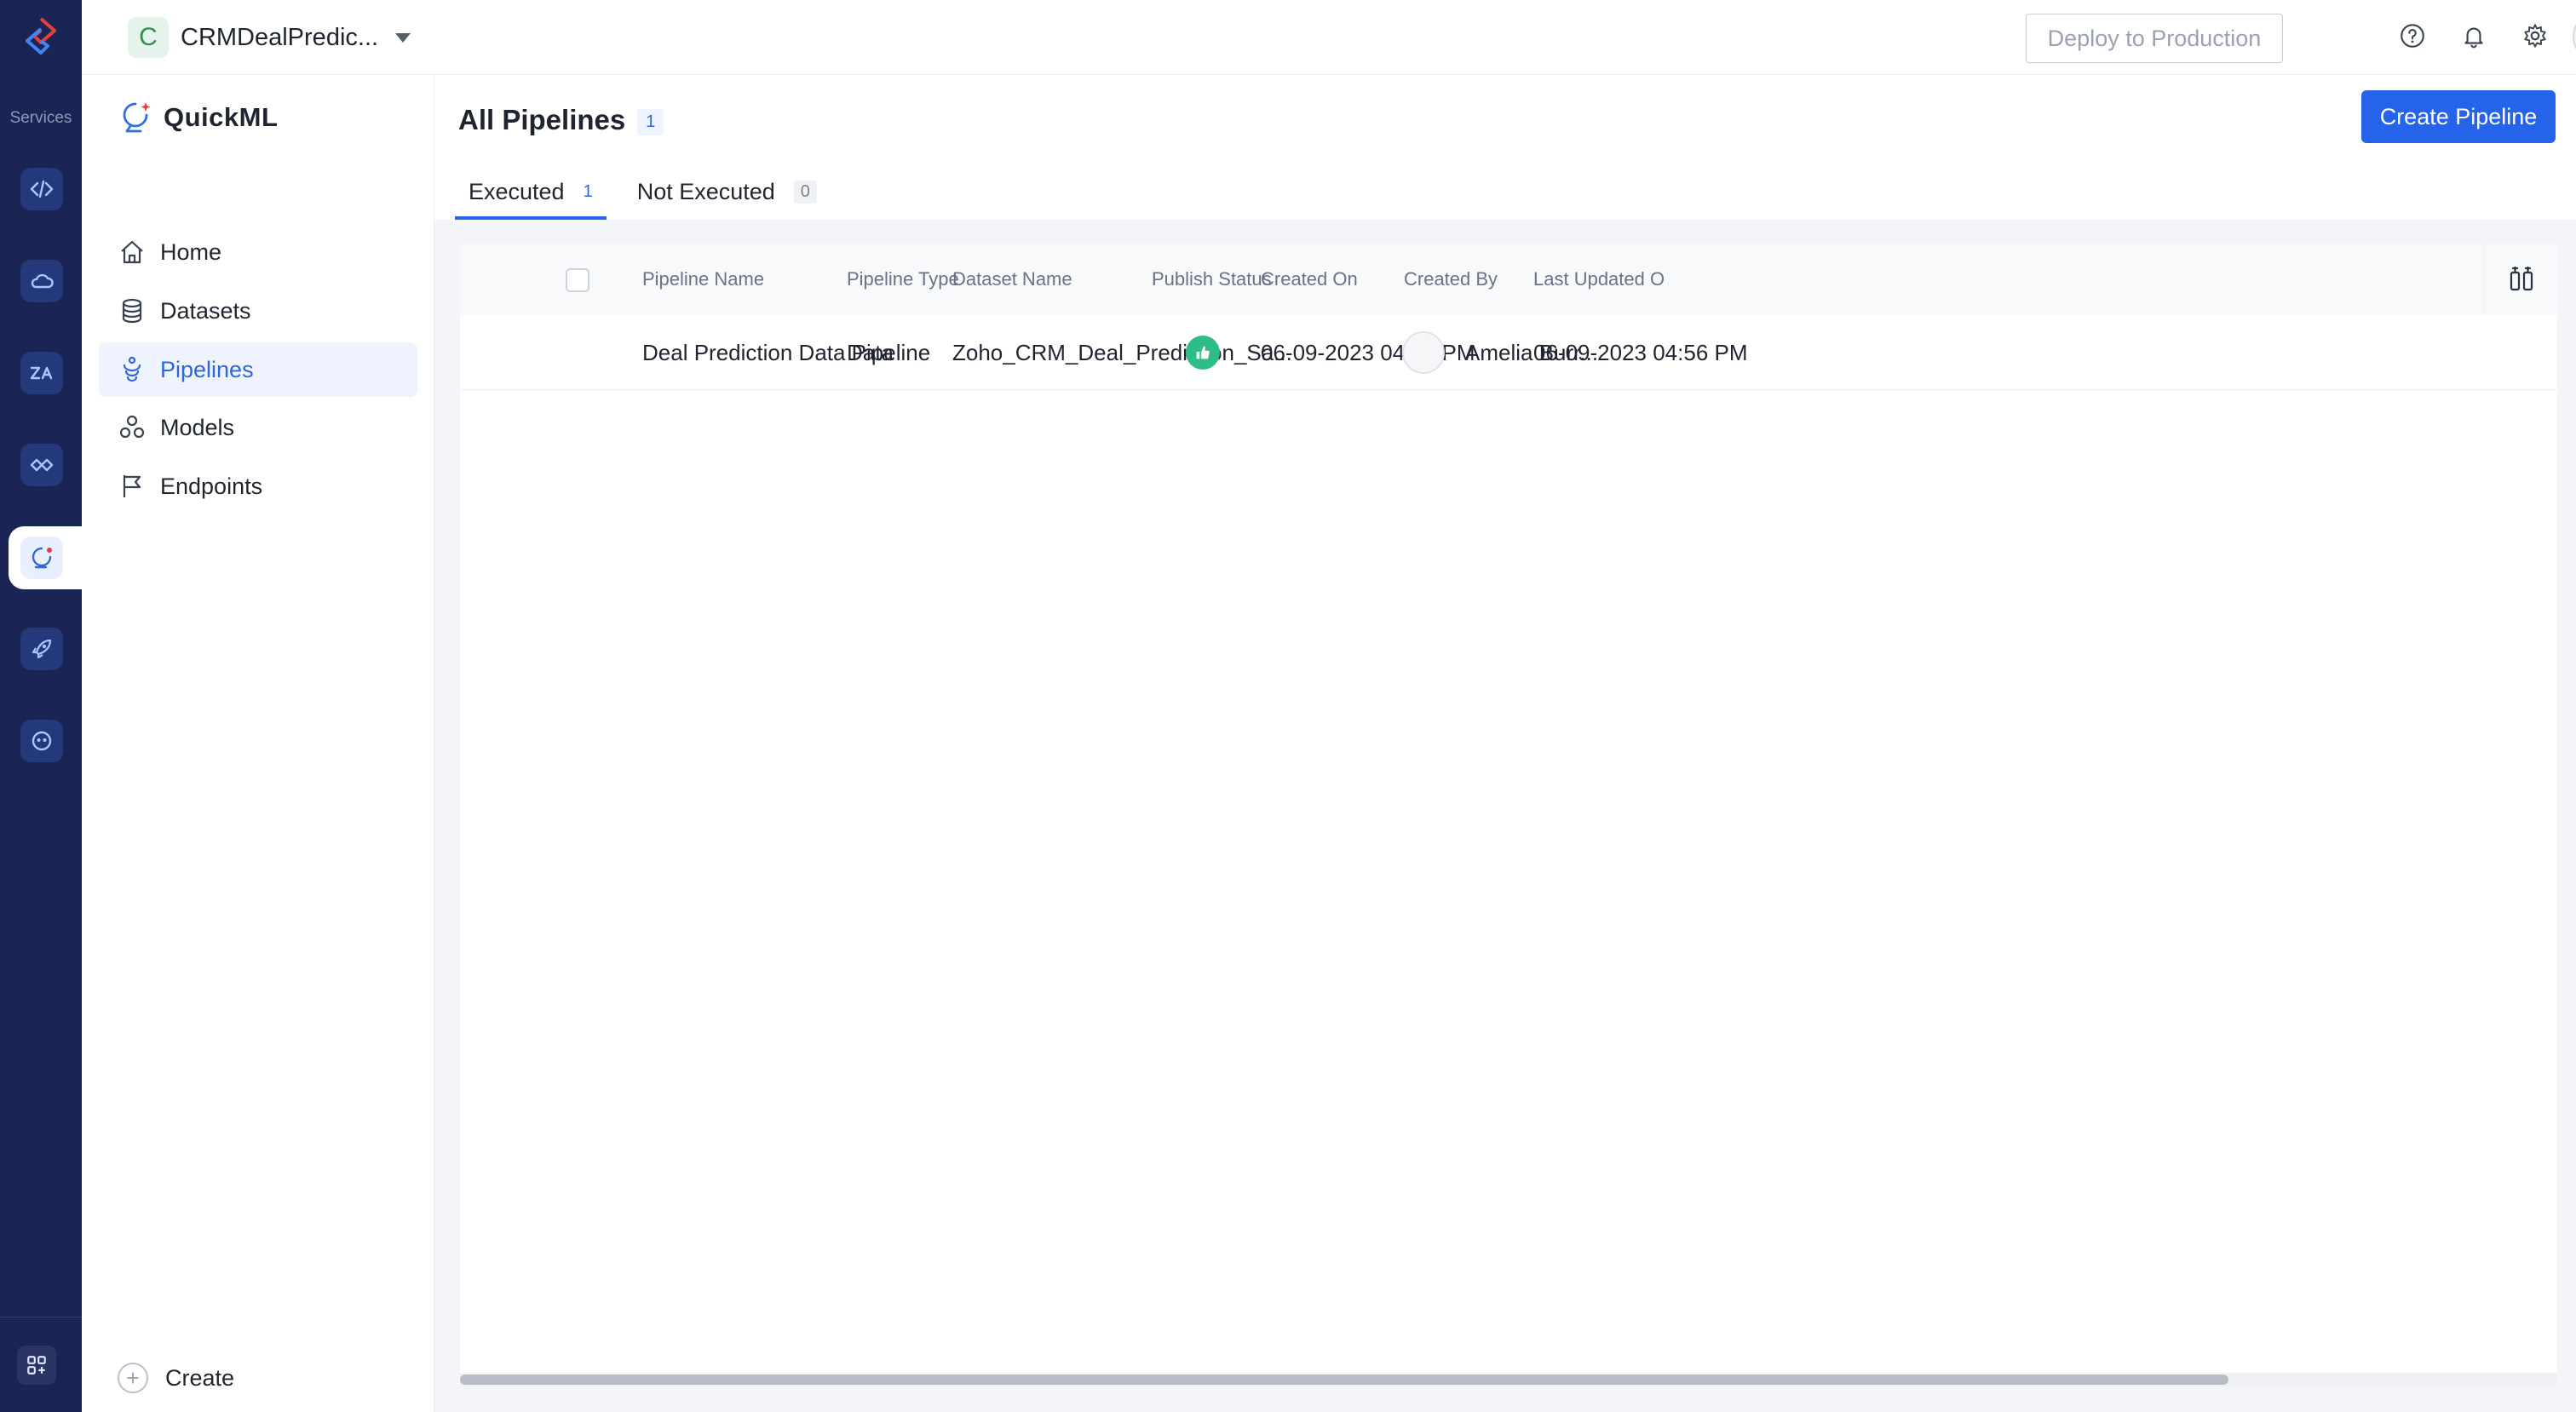 The image size is (2576, 1412). I want to click on integration-service-button, so click(41, 465).